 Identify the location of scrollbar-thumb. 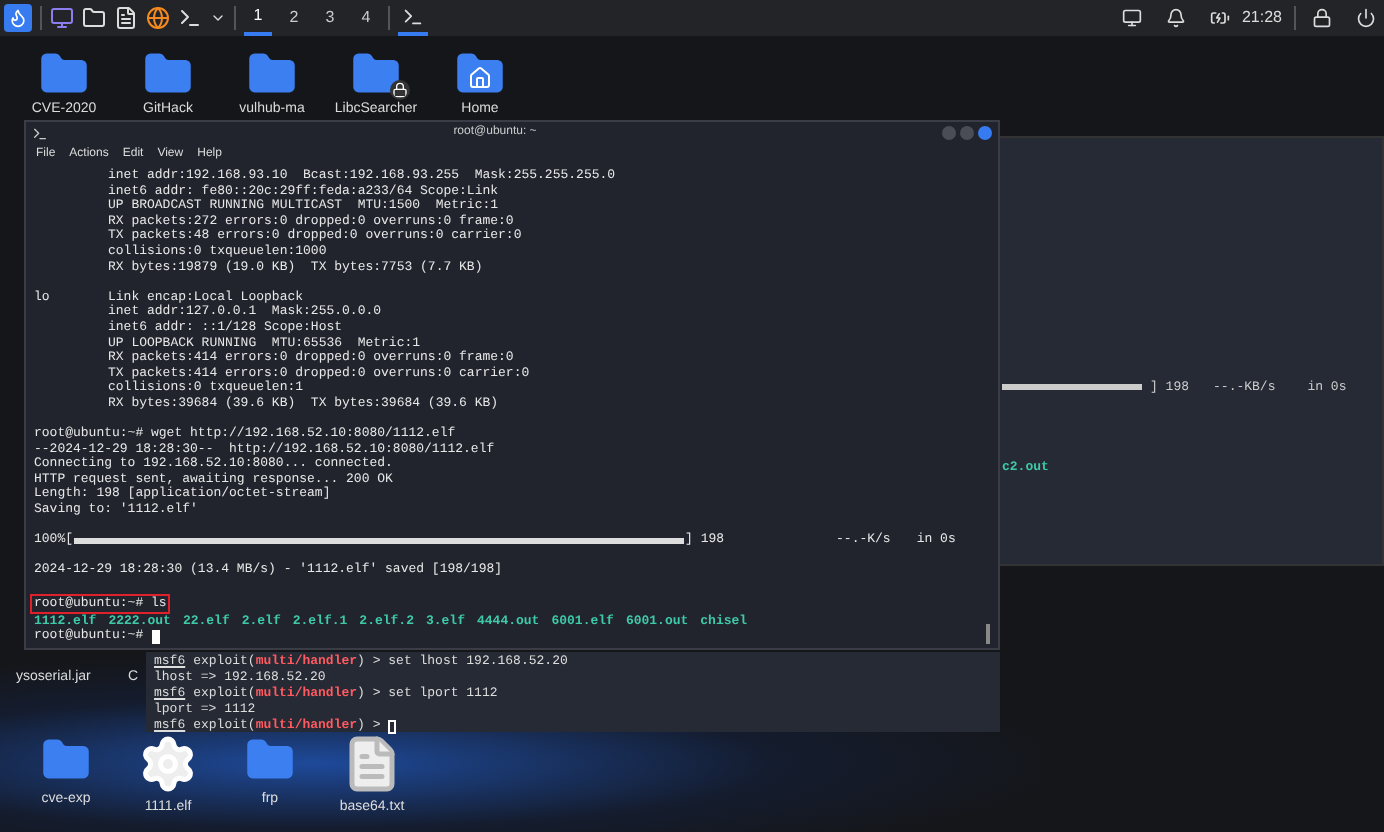
(988, 634).